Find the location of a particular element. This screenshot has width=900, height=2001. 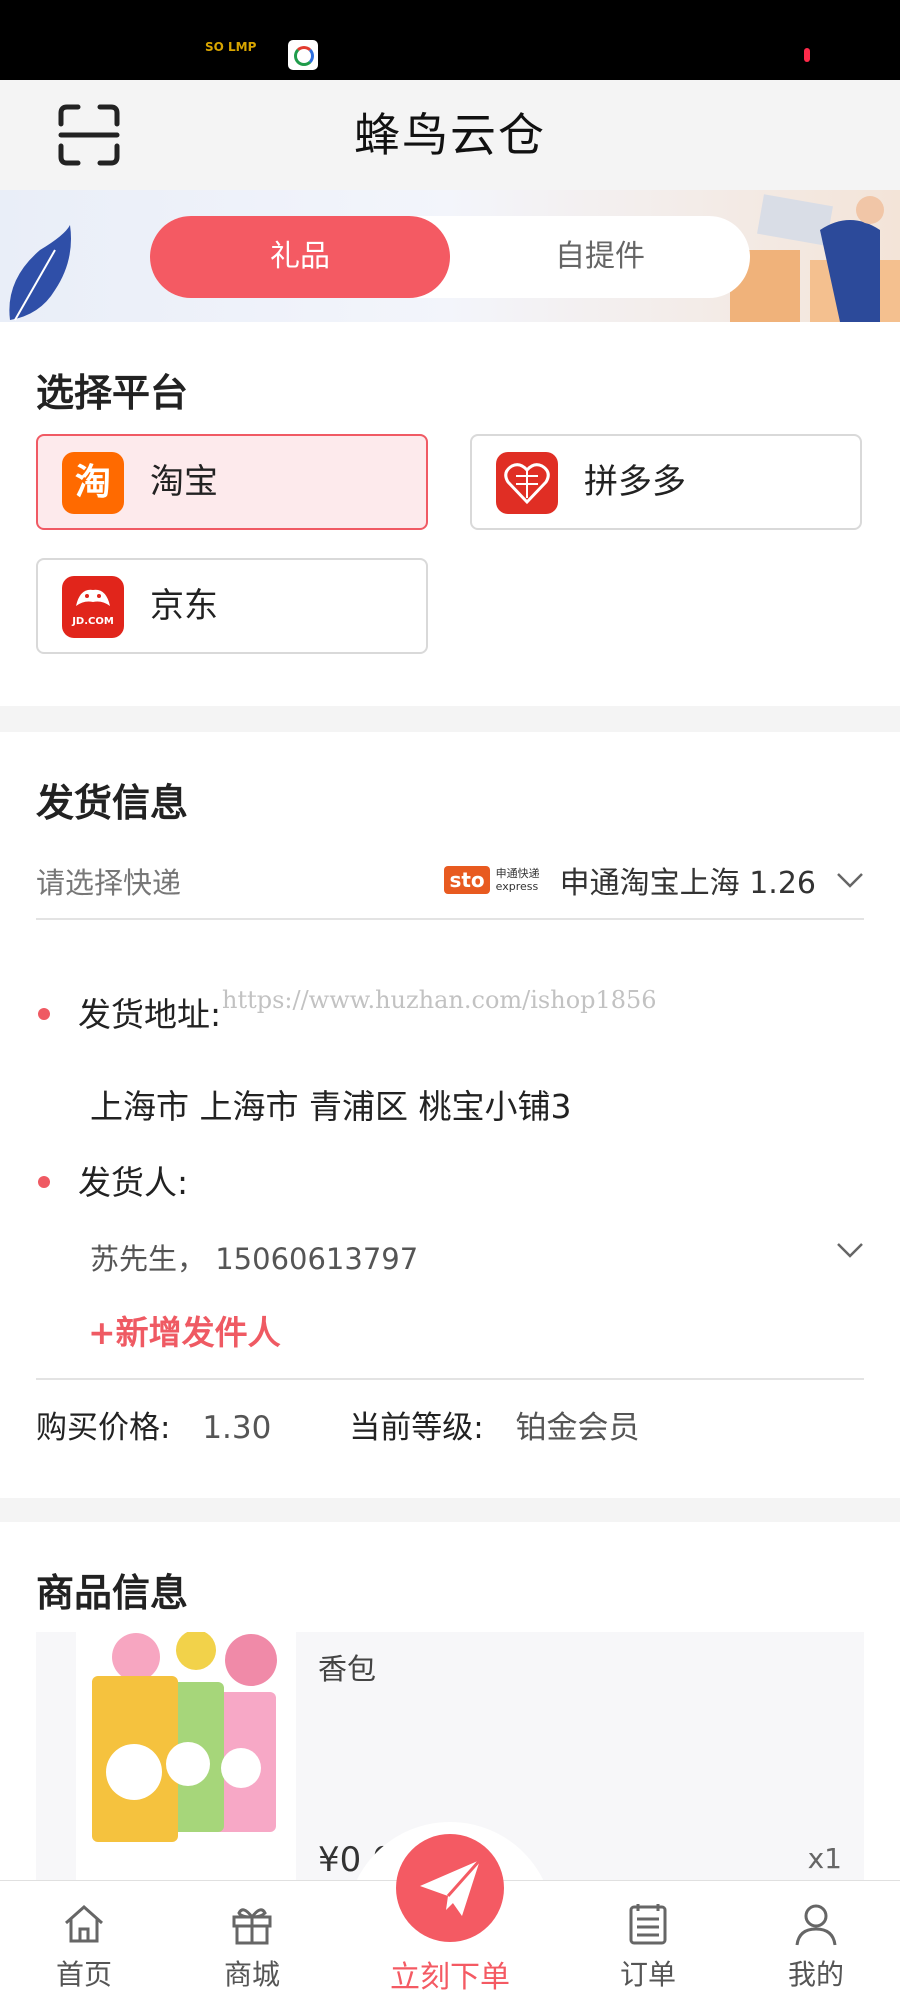

goods-name: 香包 is located at coordinates (347, 1669).